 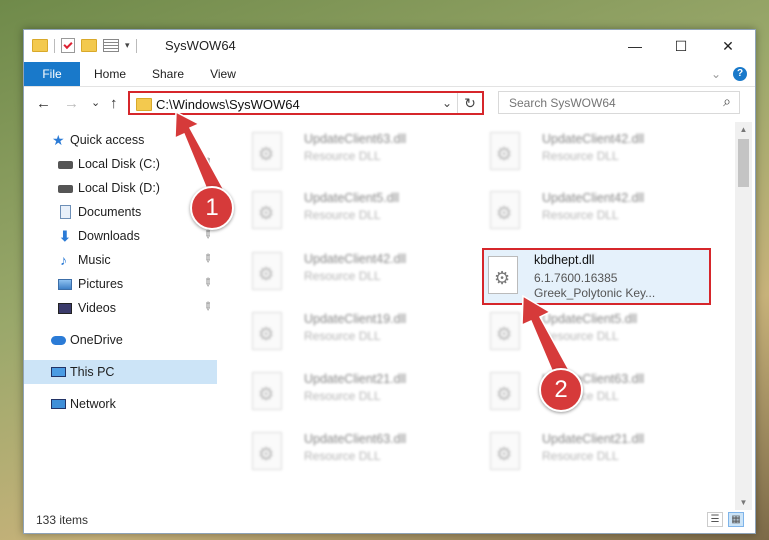 What do you see at coordinates (107, 140) in the screenshot?
I see `sidebar-item-label: Quick access` at bounding box center [107, 140].